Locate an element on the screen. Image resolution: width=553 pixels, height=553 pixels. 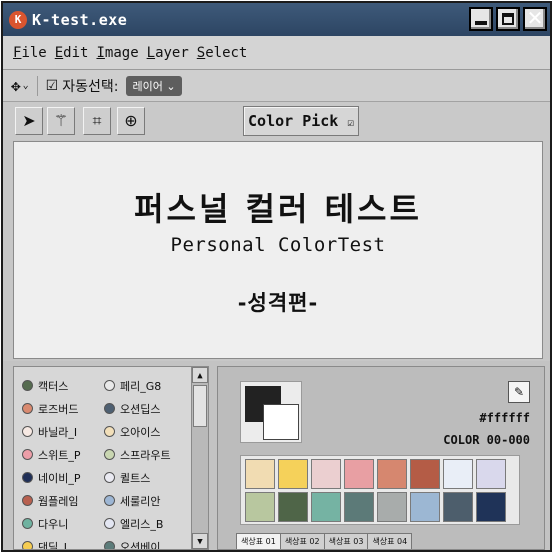
eyedropper-button: ✎ is located at coordinates (519, 392).